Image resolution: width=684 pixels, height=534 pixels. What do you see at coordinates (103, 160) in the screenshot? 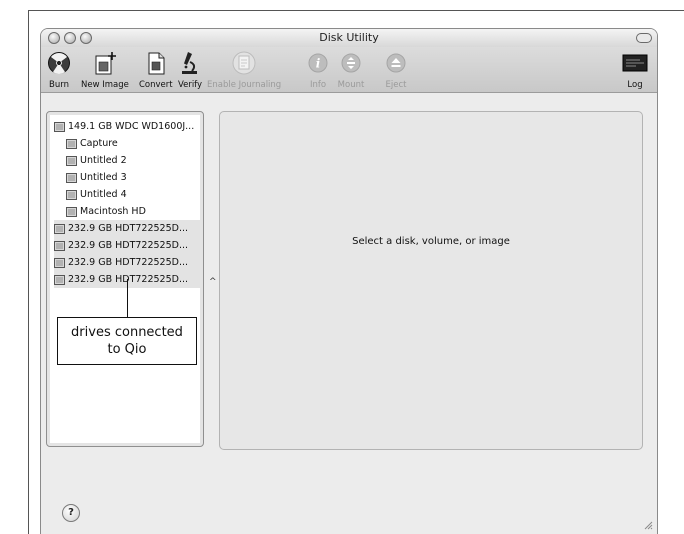
I see `disk-item-label: Untitled 2` at bounding box center [103, 160].